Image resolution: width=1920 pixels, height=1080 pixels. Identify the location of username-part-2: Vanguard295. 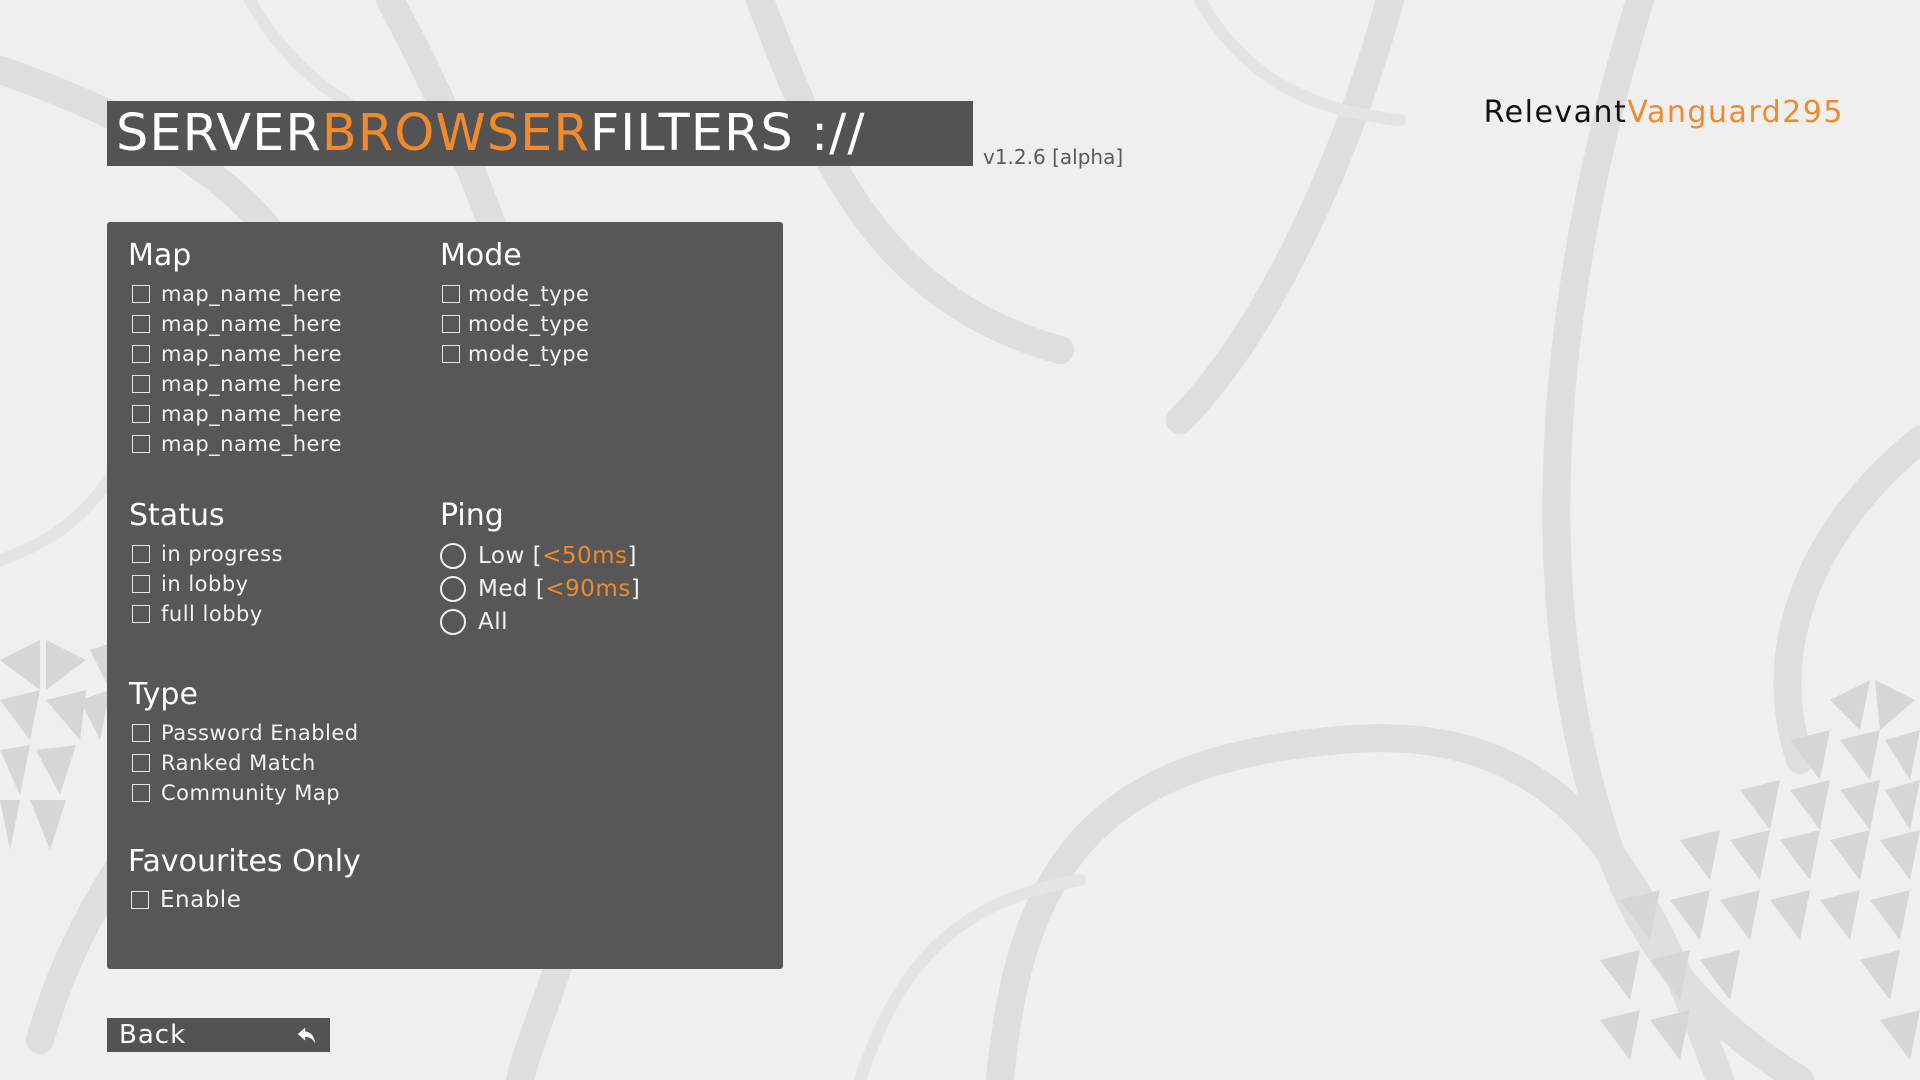
(1735, 112).